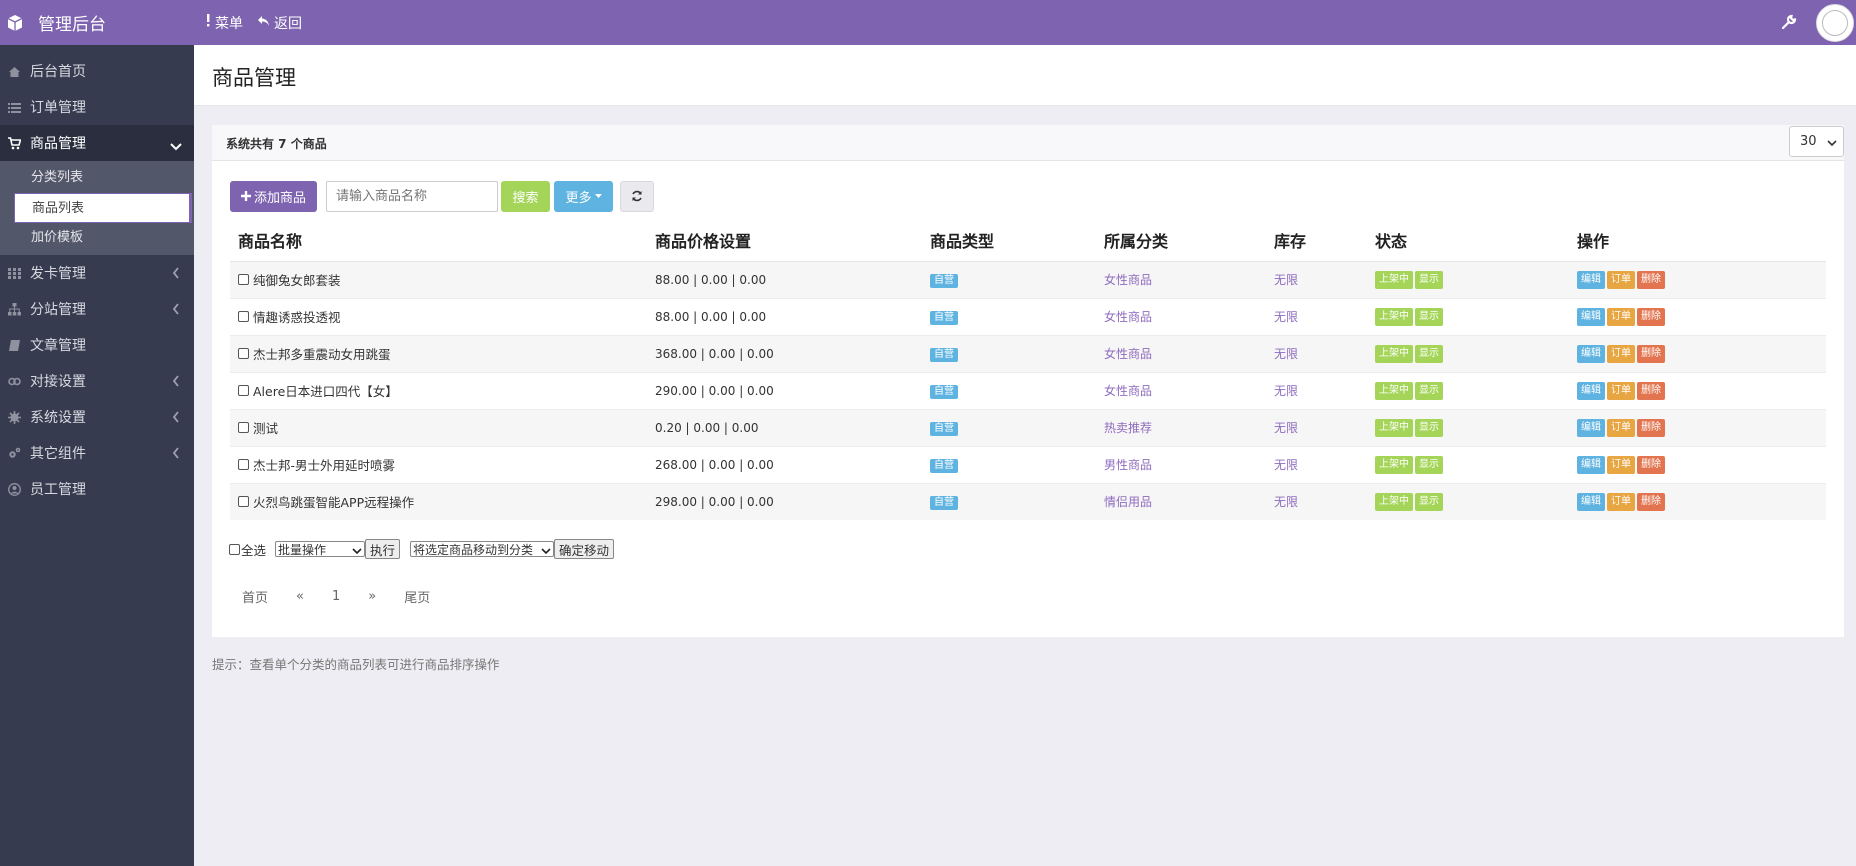 The height and width of the screenshot is (866, 1856). Describe the element at coordinates (1128, 465) in the screenshot. I see `goods-category-link: 男性商品` at that location.